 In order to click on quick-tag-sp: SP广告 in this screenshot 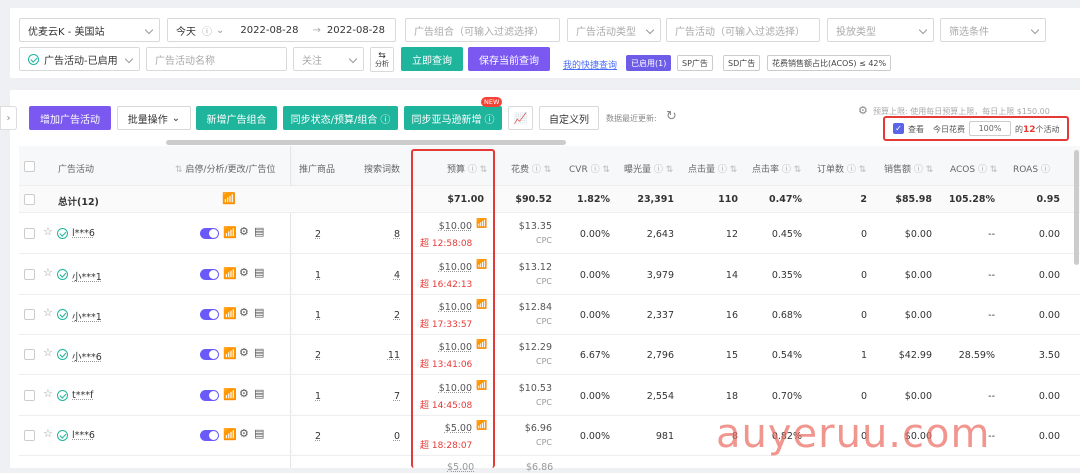, I will do `click(695, 63)`.